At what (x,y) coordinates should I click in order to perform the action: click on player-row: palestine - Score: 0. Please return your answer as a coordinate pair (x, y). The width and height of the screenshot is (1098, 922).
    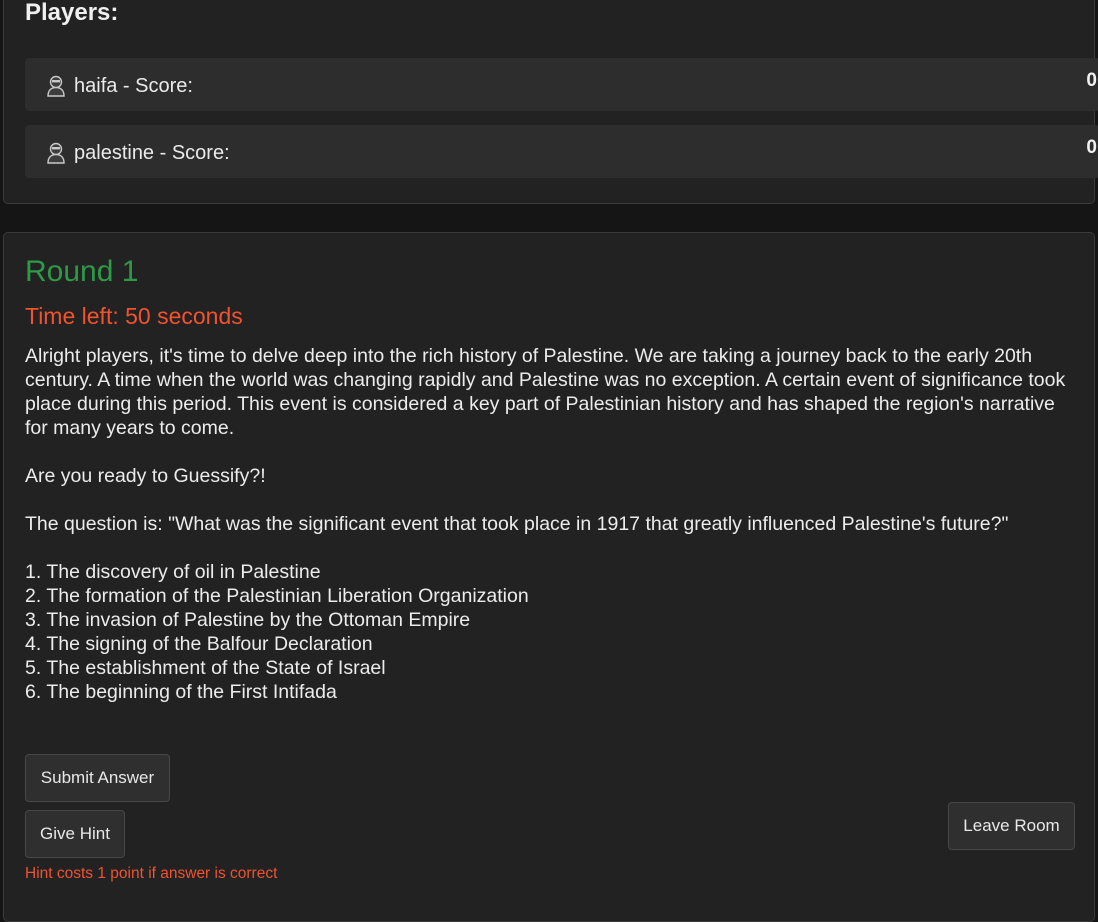
    Looking at the image, I should click on (561, 151).